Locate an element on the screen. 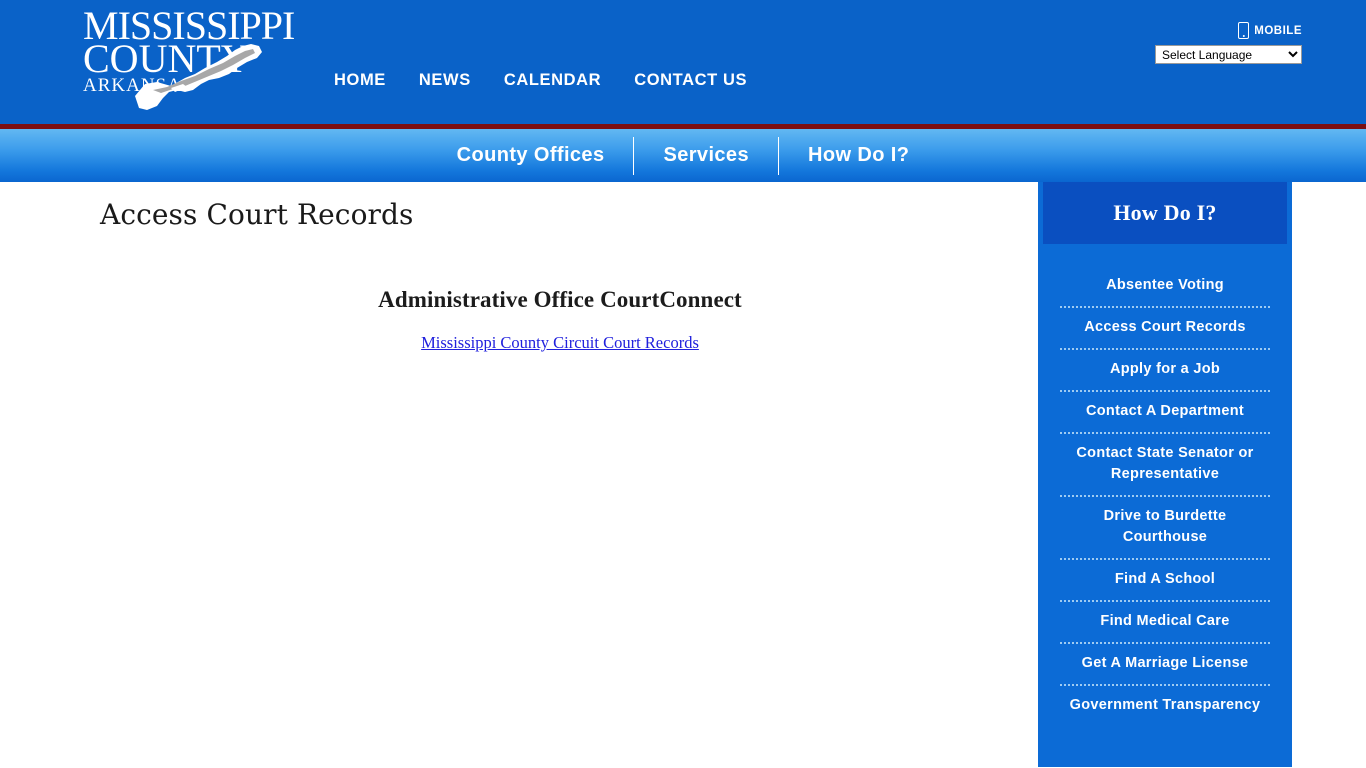  logo-line-3: ARKANSAS is located at coordinates (138, 85).